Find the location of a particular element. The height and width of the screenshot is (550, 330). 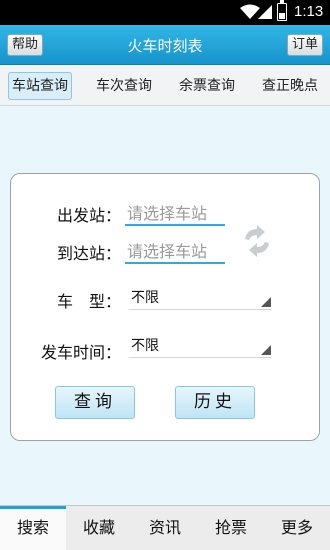

arrival-station-input: 请选择车站 is located at coordinates (175, 249).